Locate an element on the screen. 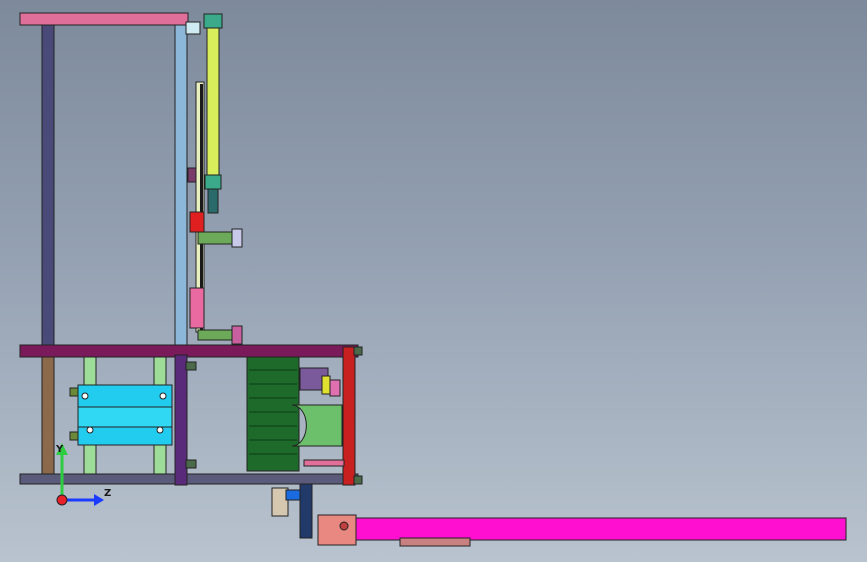 The height and width of the screenshot is (562, 867). frame-top-rail is located at coordinates (104, 19).